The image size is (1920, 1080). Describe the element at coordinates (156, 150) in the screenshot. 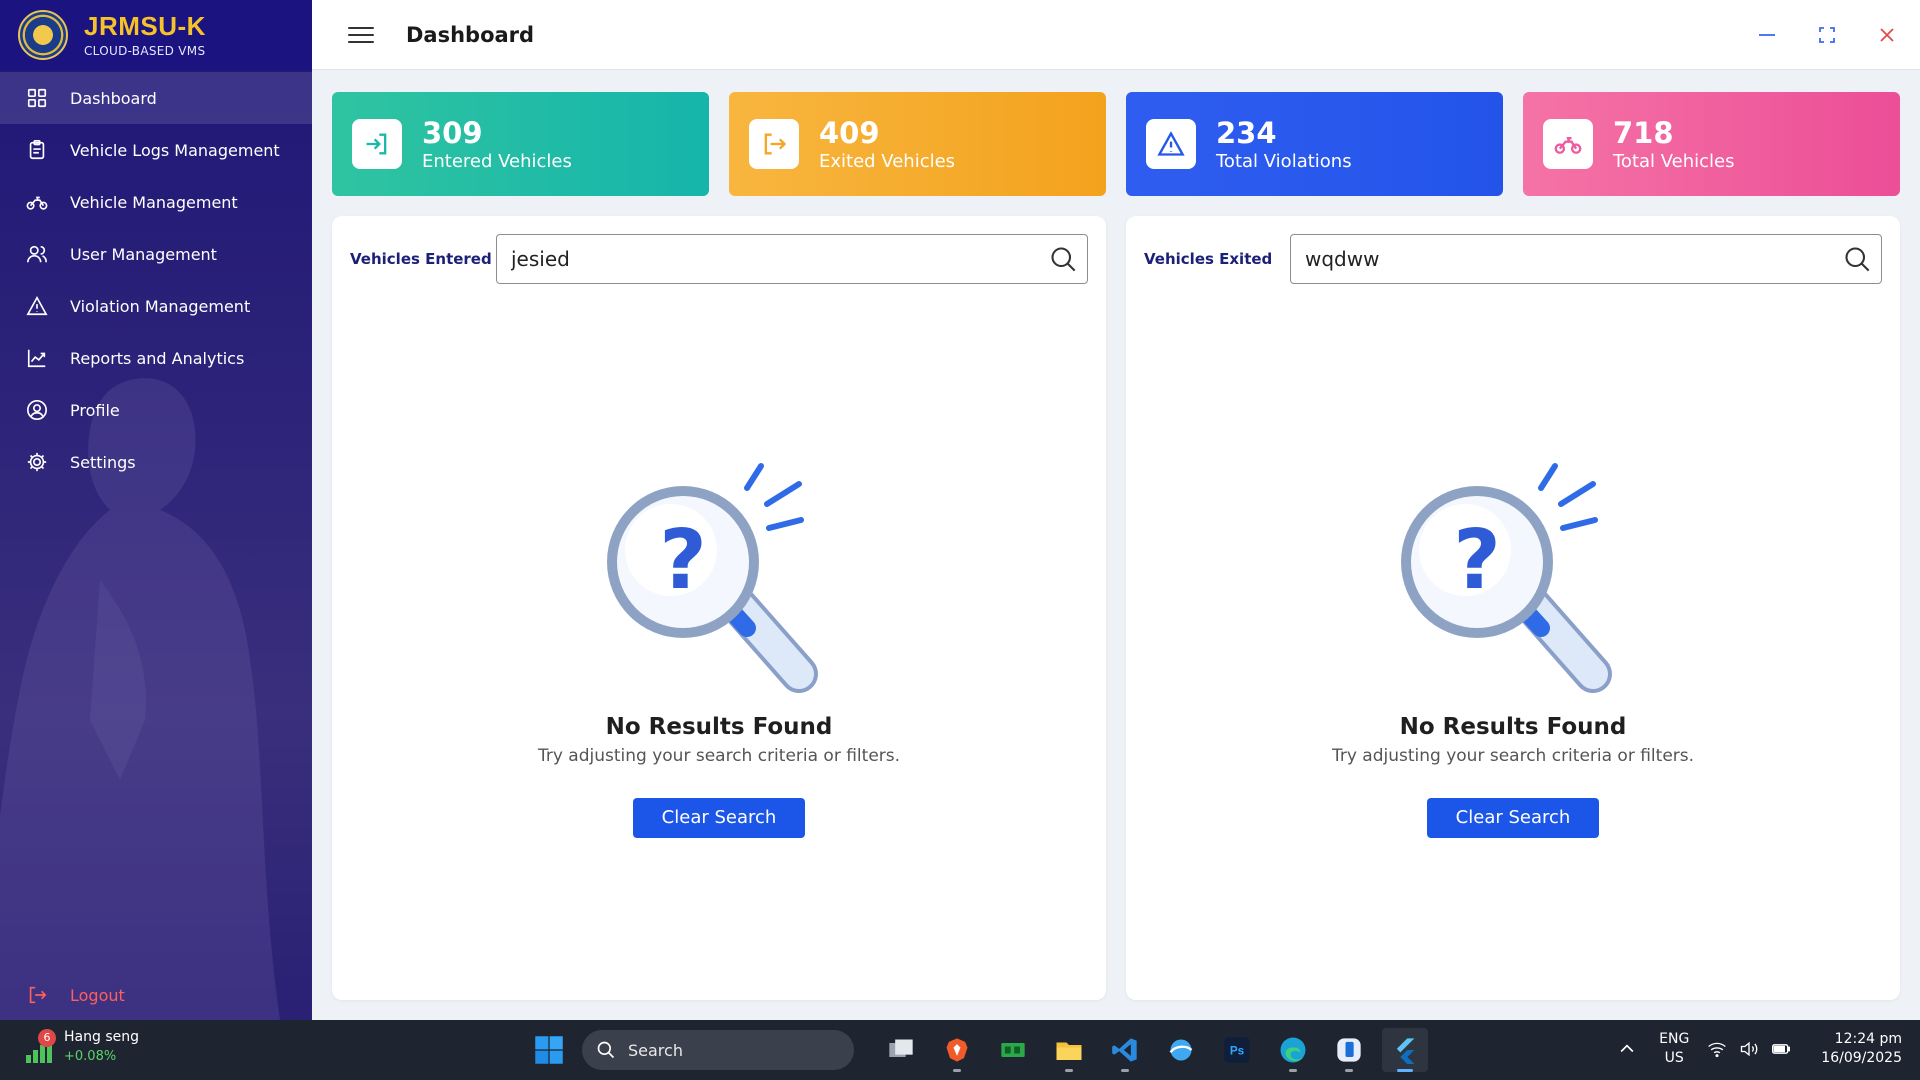

I see `sidebar-item-vehicle-logs: Vehicle Logs Management` at that location.